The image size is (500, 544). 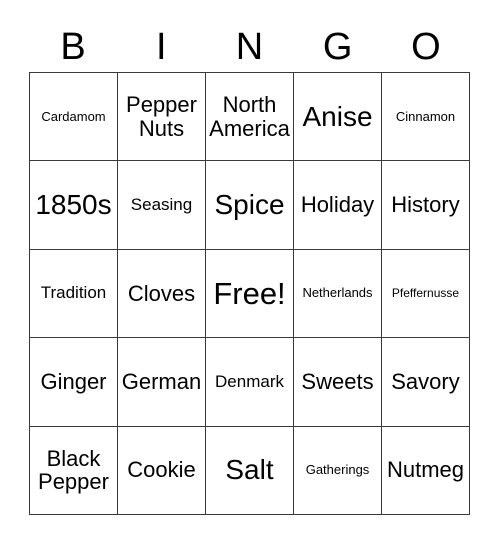 I want to click on bingo-cell-label: North America, so click(x=249, y=116).